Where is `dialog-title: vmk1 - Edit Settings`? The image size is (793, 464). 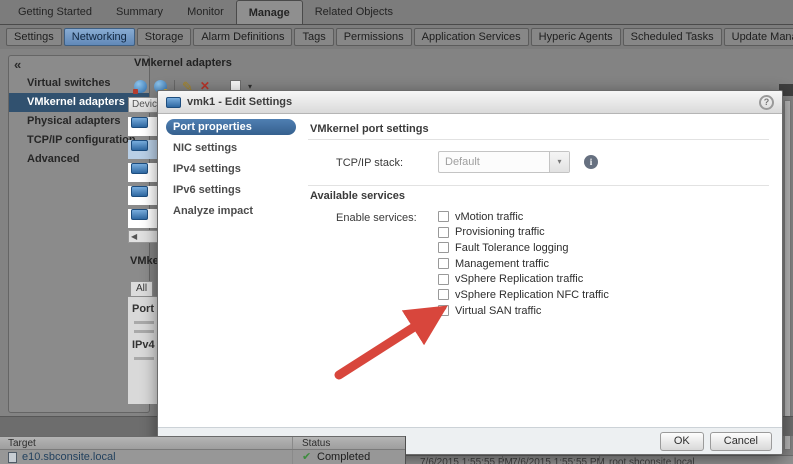 dialog-title: vmk1 - Edit Settings is located at coordinates (240, 102).